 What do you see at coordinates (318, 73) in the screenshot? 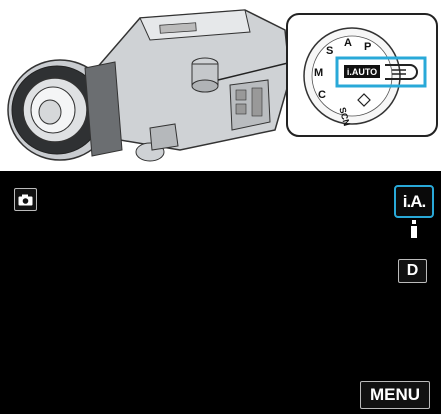
I see `dial-label-m: M` at bounding box center [318, 73].